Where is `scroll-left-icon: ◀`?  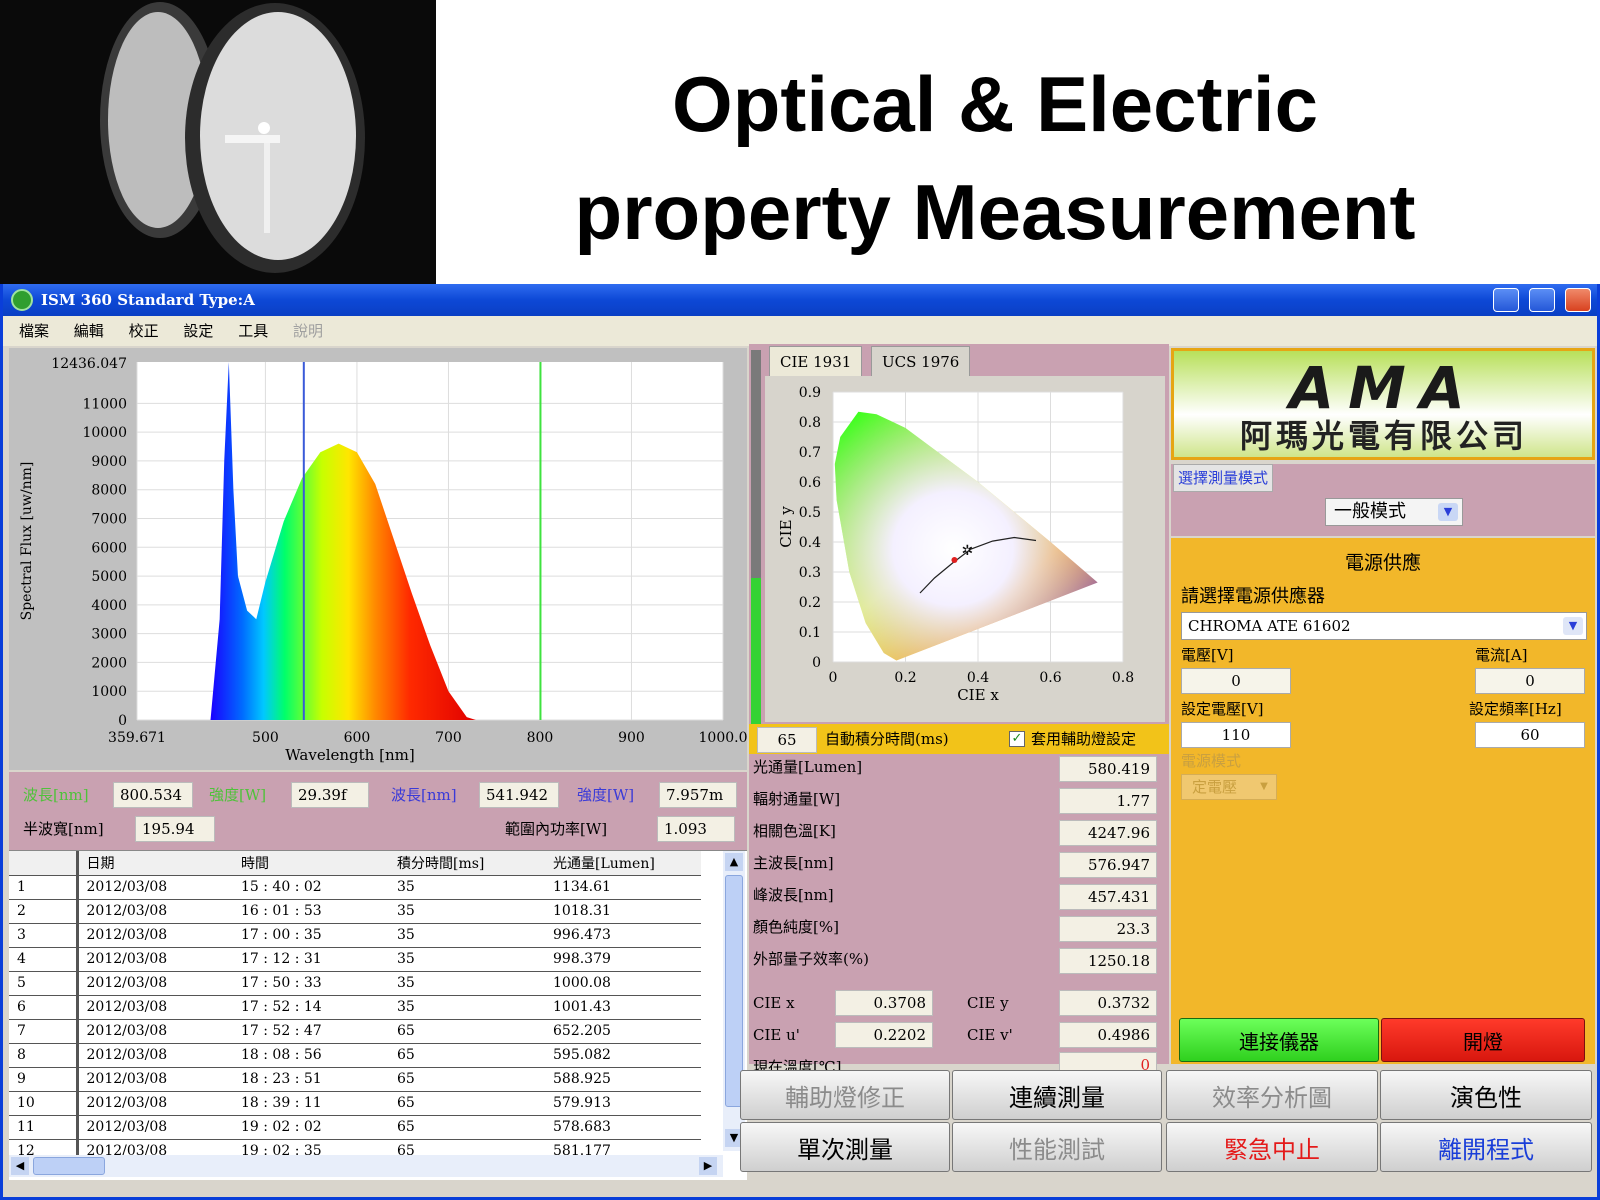
scroll-left-icon: ◀ is located at coordinates (20, 1166).